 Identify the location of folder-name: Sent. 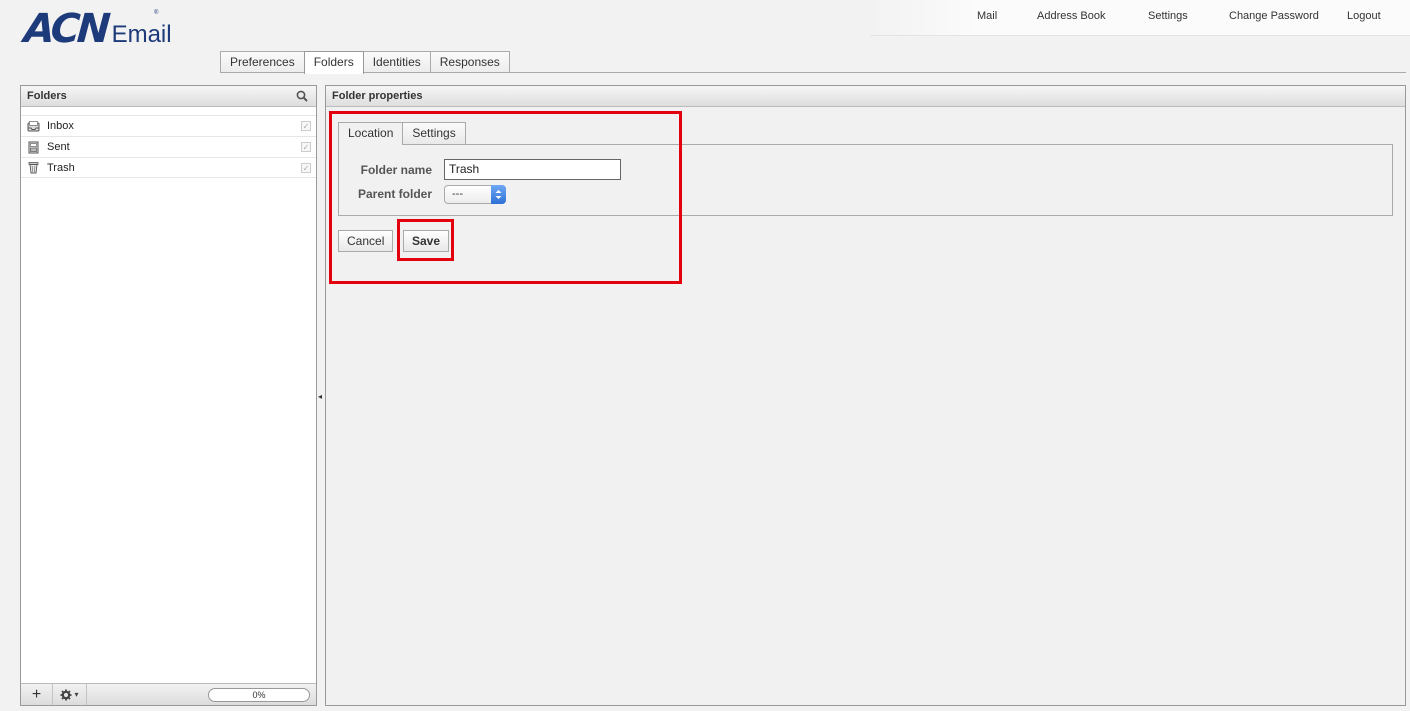
(58, 147).